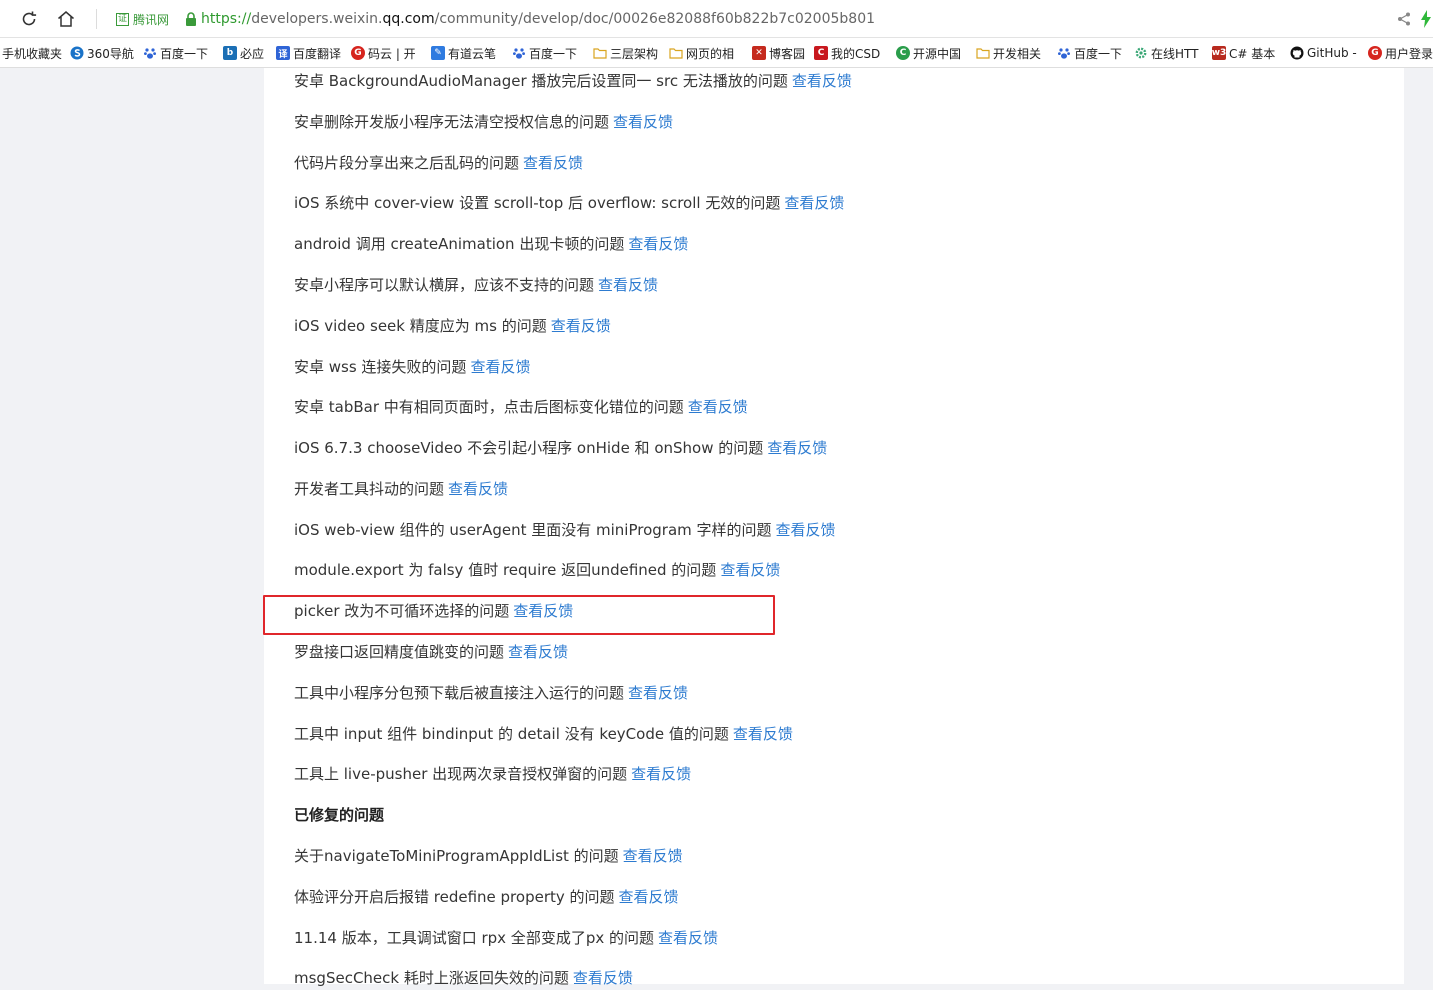 The image size is (1433, 990). I want to click on issue-item: 关于navigateToMiniProgramAppIdList 的问题 查看反馈, so click(488, 856).